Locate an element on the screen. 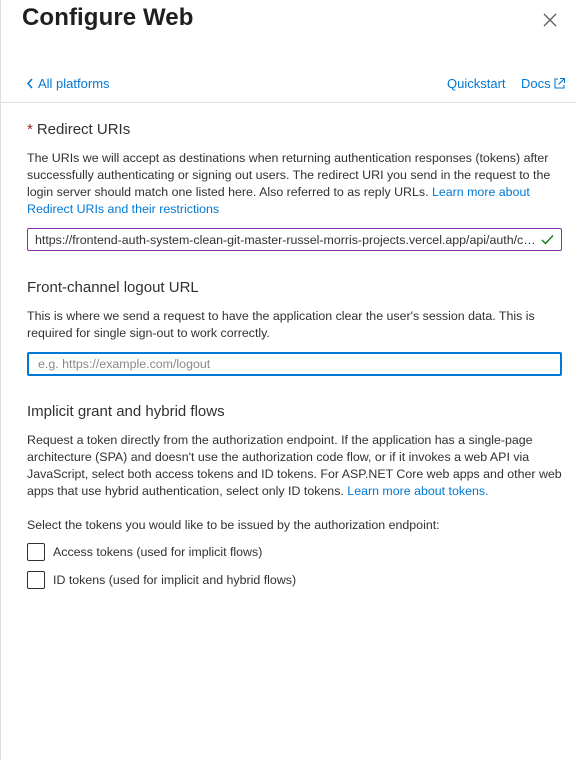  all-platforms-label: All platforms is located at coordinates (74, 83).